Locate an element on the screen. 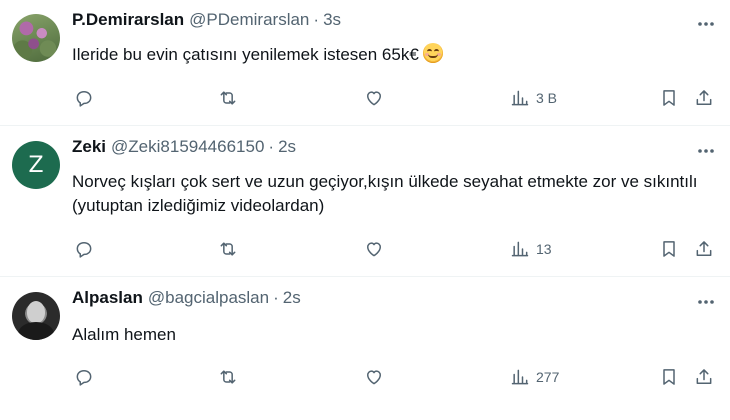 Image resolution: width=730 pixels, height=420 pixels. user-handle: @bagcialpaslan is located at coordinates (208, 298).